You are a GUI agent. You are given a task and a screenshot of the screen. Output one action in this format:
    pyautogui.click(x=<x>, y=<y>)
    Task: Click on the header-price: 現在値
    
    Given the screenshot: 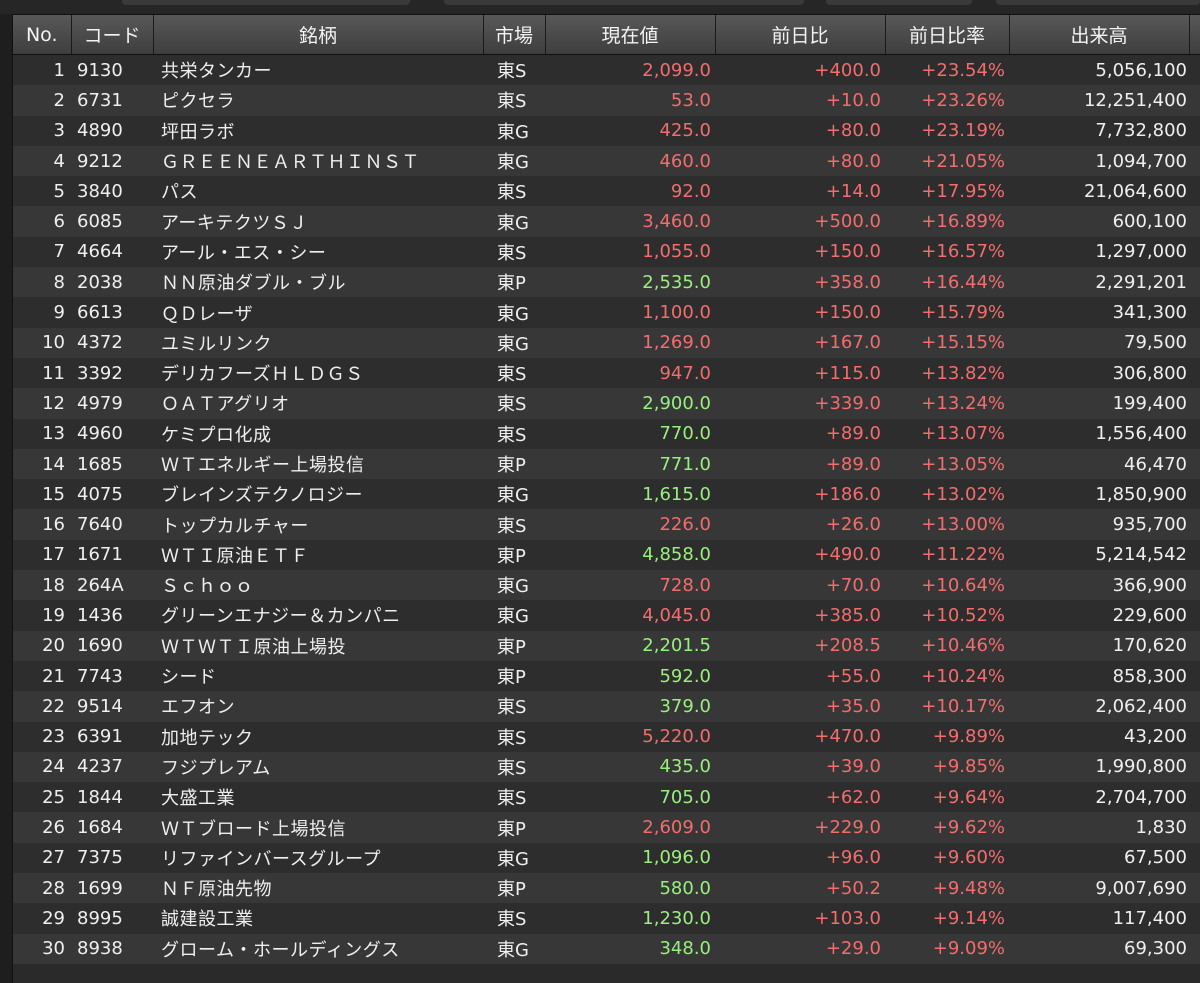 What is the action you would take?
    pyautogui.click(x=630, y=35)
    